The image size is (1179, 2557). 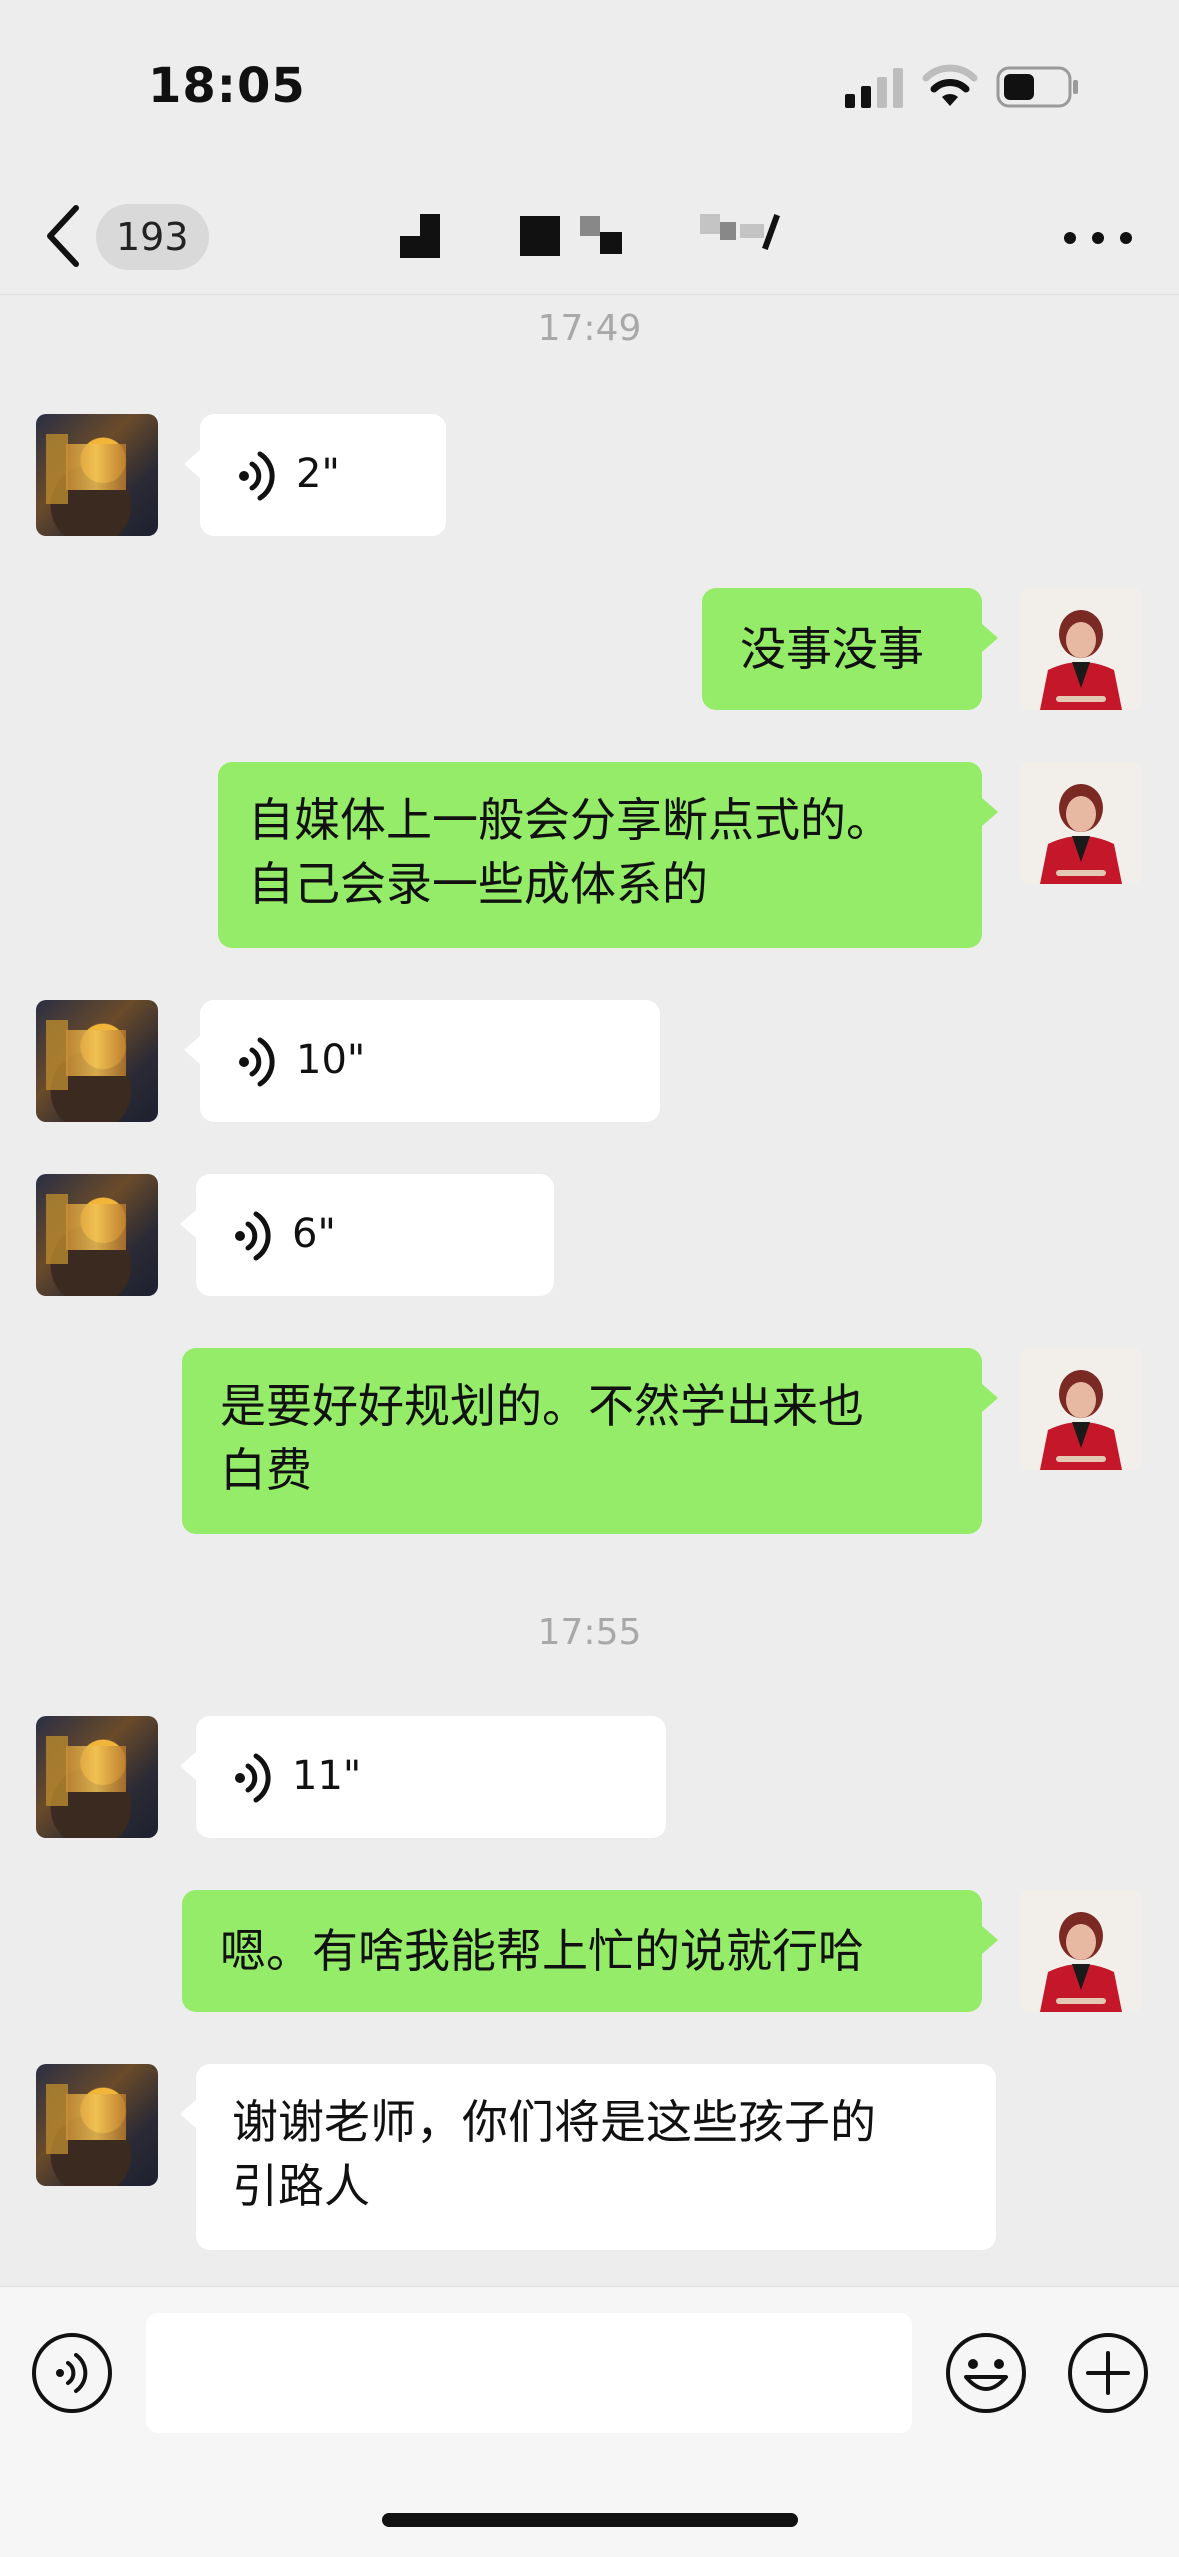 What do you see at coordinates (986, 2373) in the screenshot?
I see `emoji-icon` at bounding box center [986, 2373].